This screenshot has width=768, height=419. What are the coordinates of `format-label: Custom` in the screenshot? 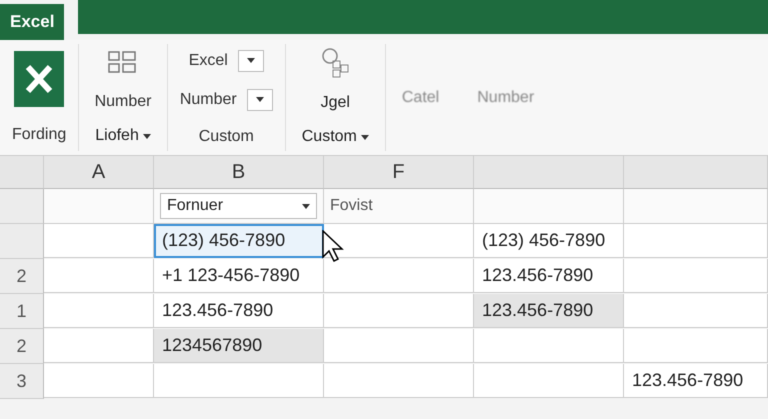 It's located at (226, 137).